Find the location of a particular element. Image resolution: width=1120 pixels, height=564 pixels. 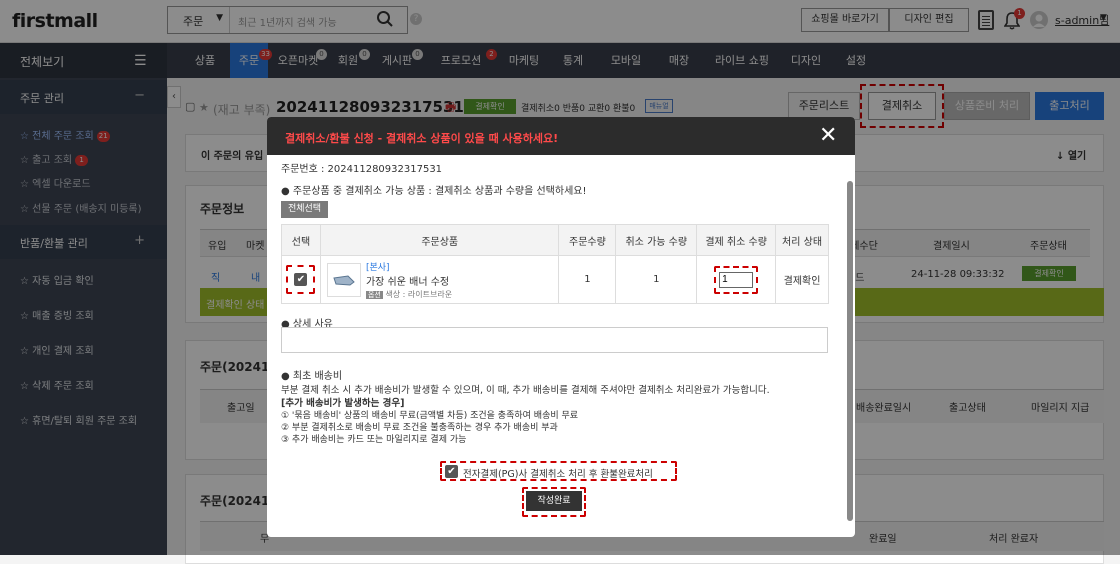

cancel-quantity-input is located at coordinates (736, 279).